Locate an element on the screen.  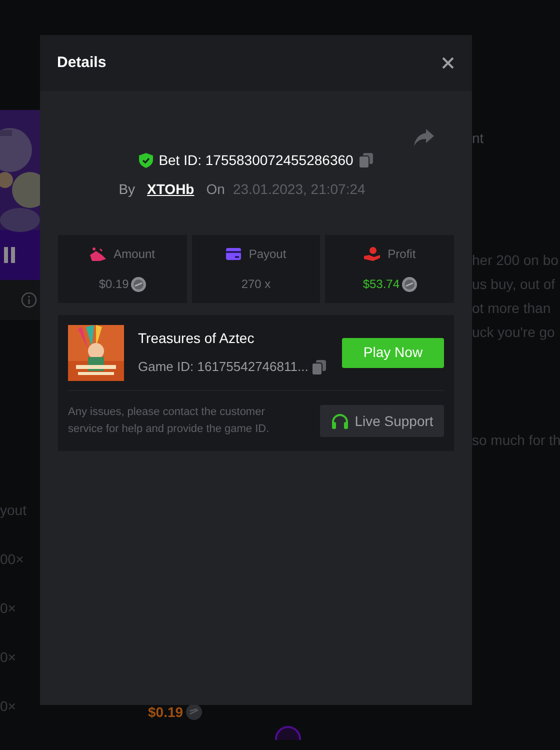
user-link: XTOHb is located at coordinates (170, 189).